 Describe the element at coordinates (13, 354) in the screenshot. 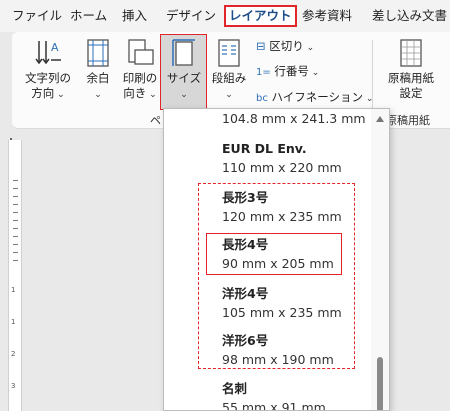

I see `ruler-number: 2` at that location.